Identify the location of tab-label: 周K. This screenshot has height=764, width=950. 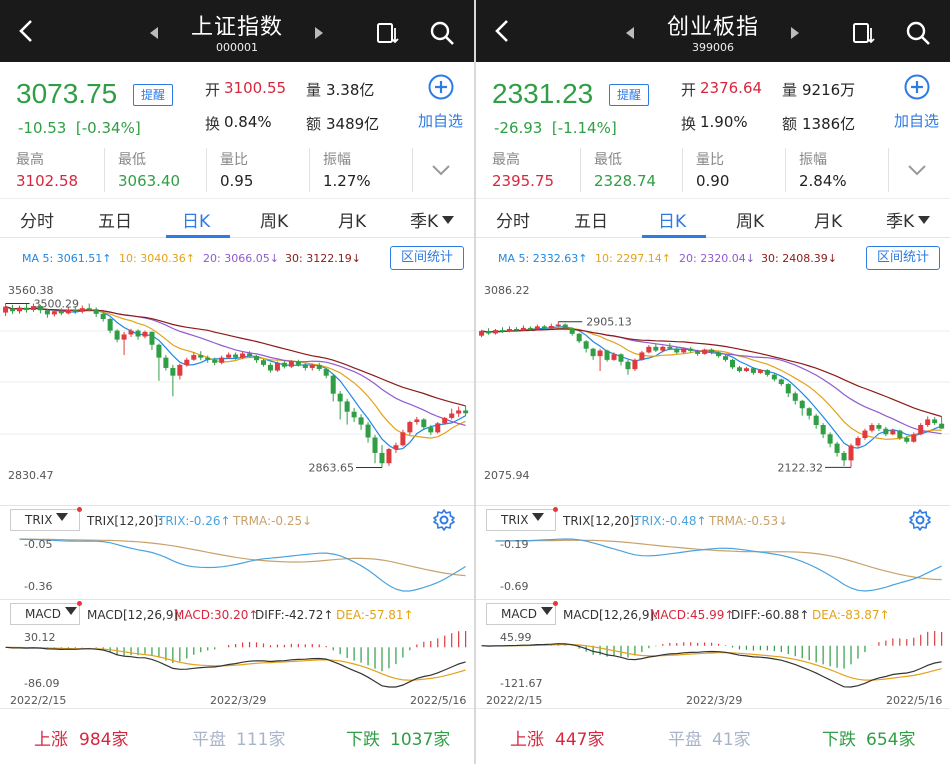
(274, 222).